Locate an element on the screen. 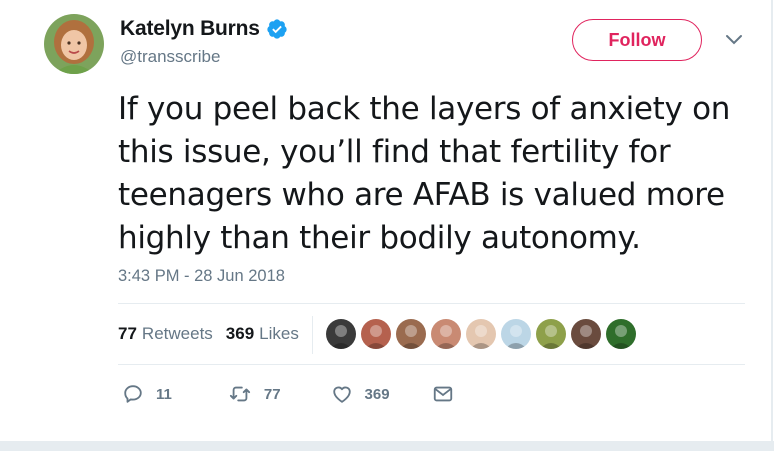  avatar-photo-icon is located at coordinates (74, 44).